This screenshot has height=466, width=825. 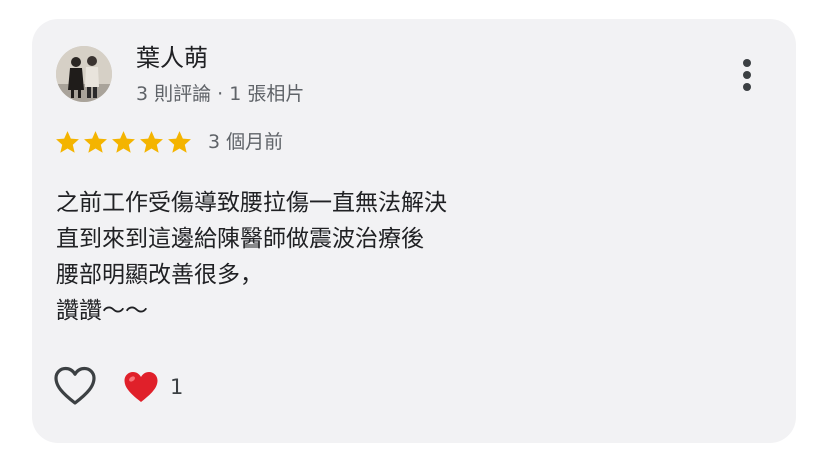 I want to click on reviewer-avatar, so click(x=84, y=74).